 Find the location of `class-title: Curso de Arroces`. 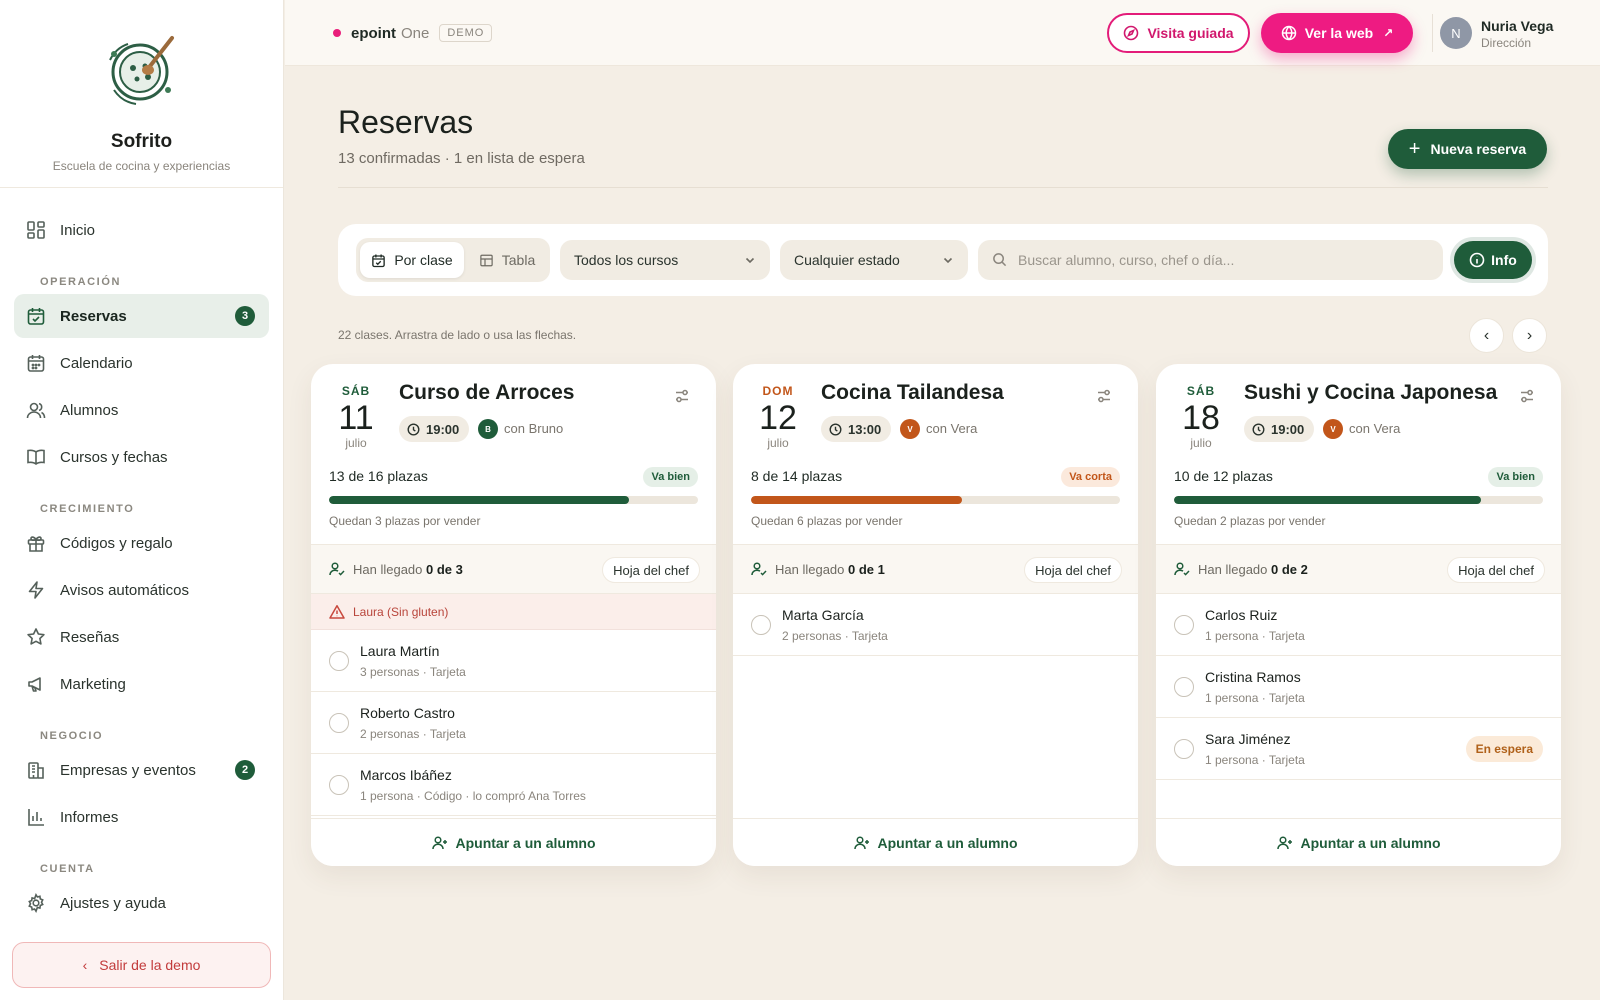

class-title: Curso de Arroces is located at coordinates (486, 393).